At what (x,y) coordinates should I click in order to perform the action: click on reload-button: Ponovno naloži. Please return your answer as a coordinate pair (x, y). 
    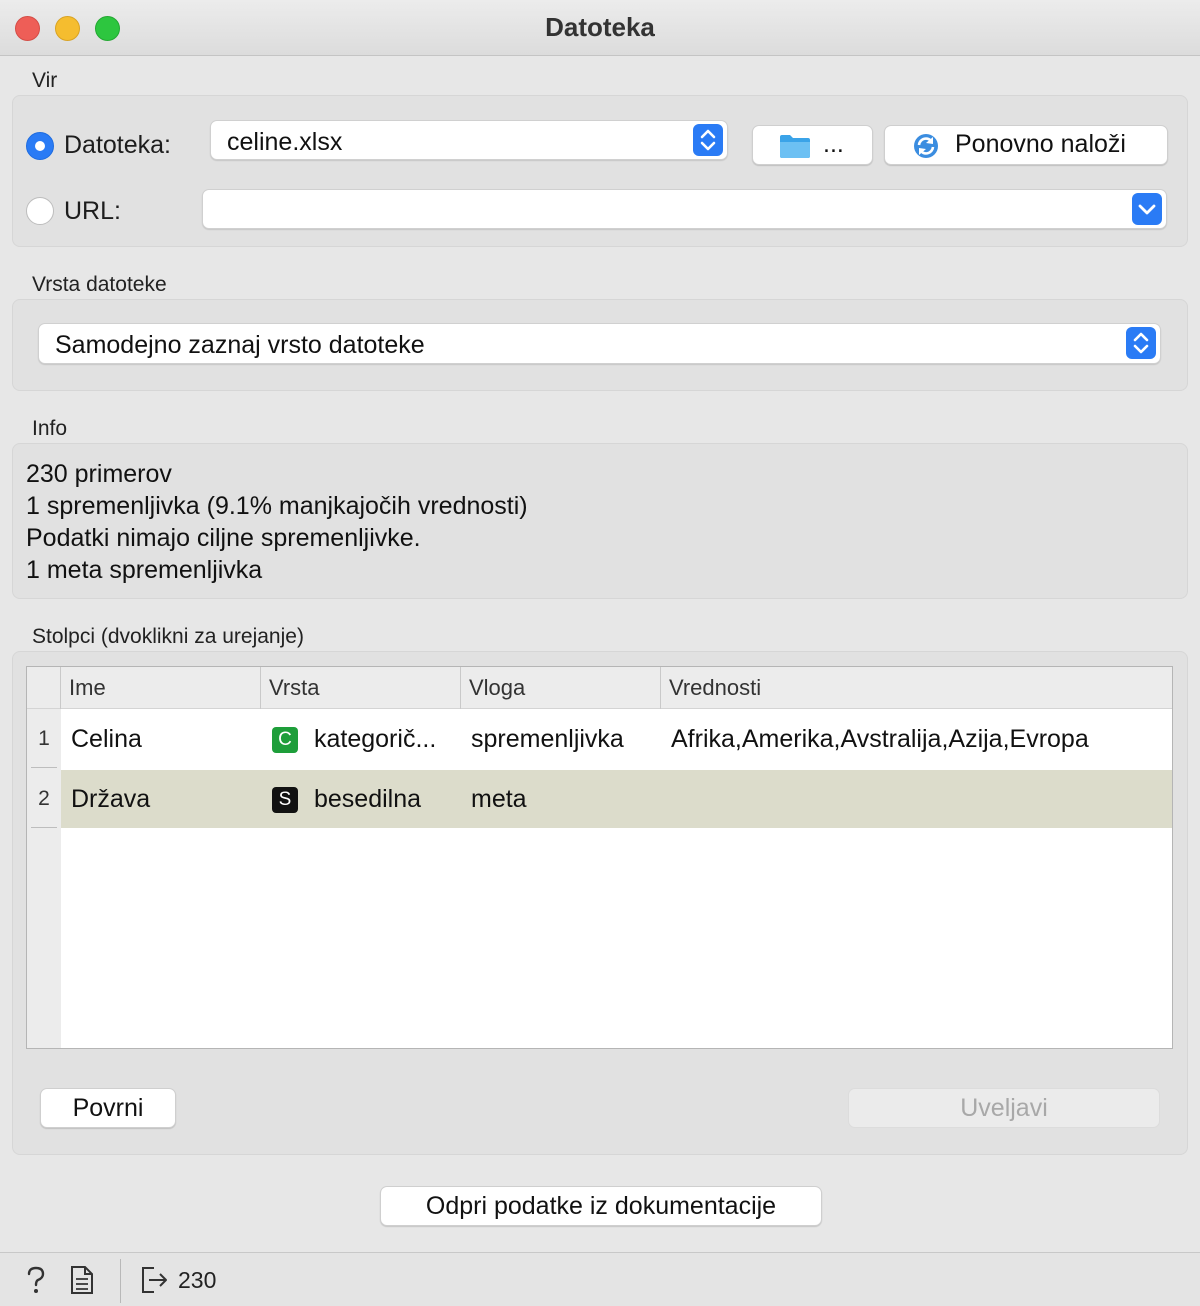
    Looking at the image, I should click on (1026, 145).